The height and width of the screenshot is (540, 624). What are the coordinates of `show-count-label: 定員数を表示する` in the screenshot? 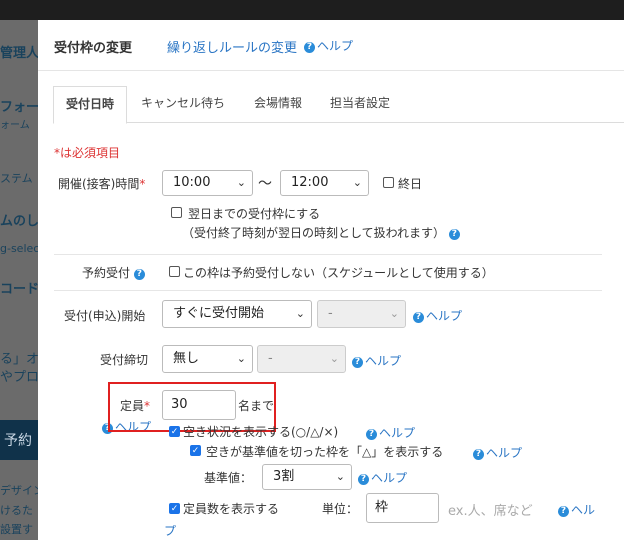 It's located at (231, 509).